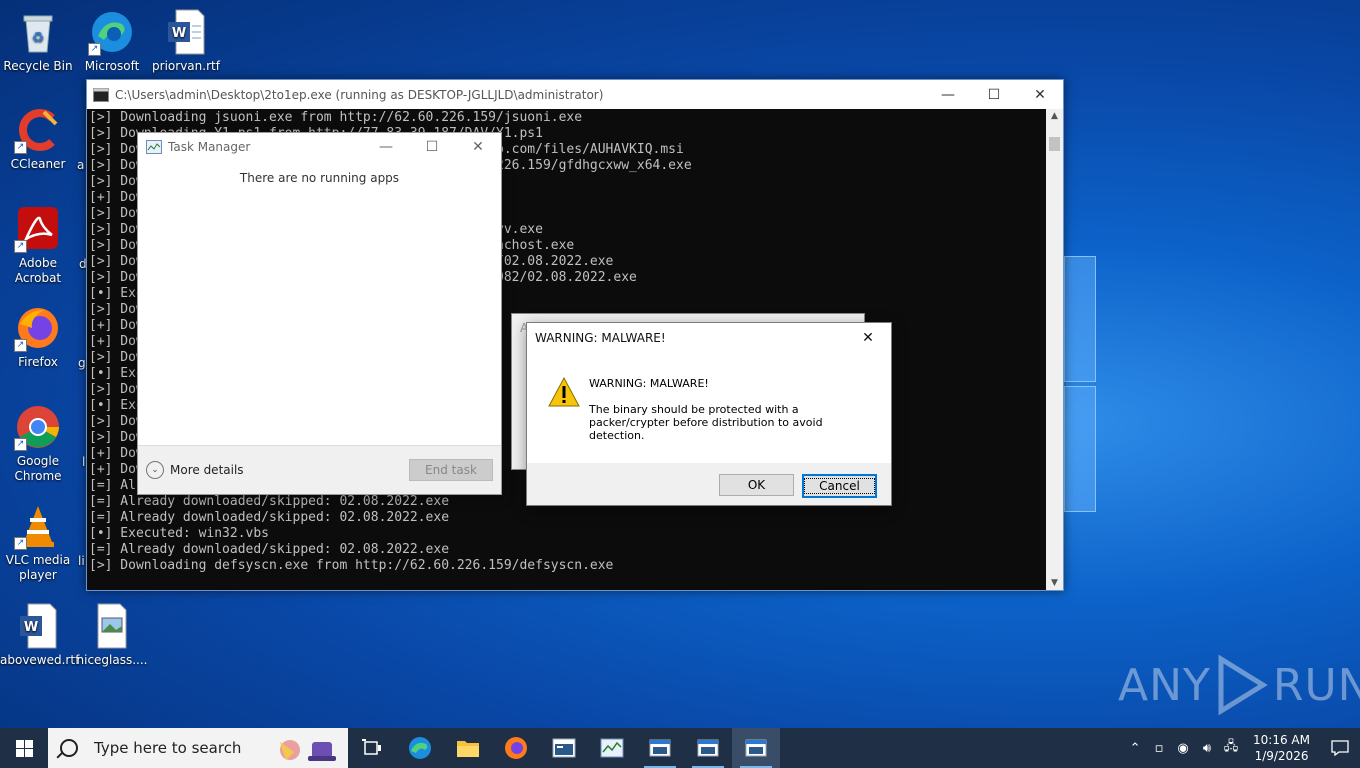  I want to click on desktop-icon-firefox: ↗ Firefox, so click(38, 337).